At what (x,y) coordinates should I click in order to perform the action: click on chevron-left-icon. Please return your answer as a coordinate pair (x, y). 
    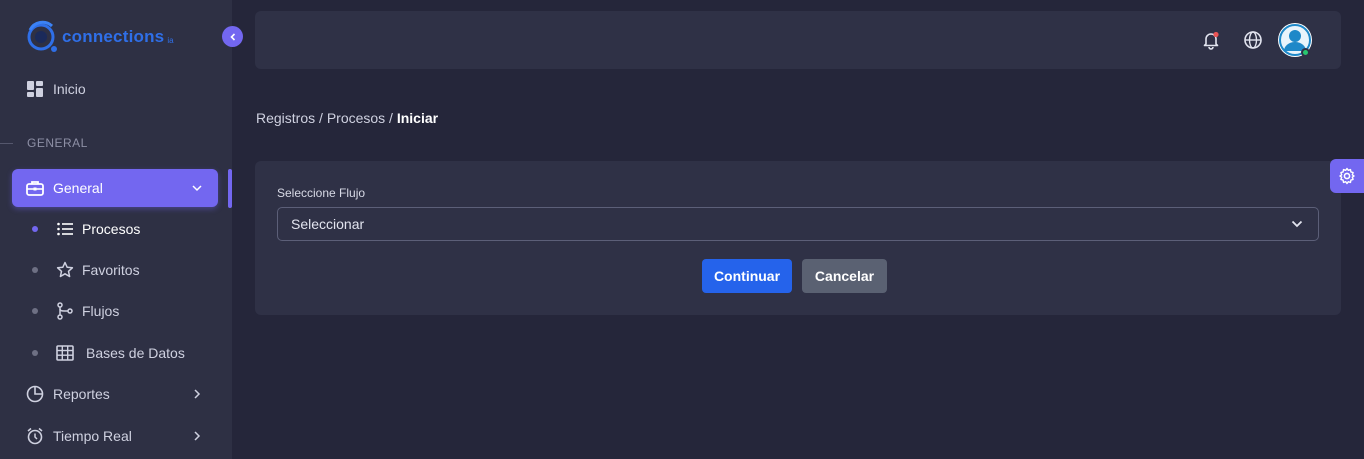
    Looking at the image, I should click on (232, 36).